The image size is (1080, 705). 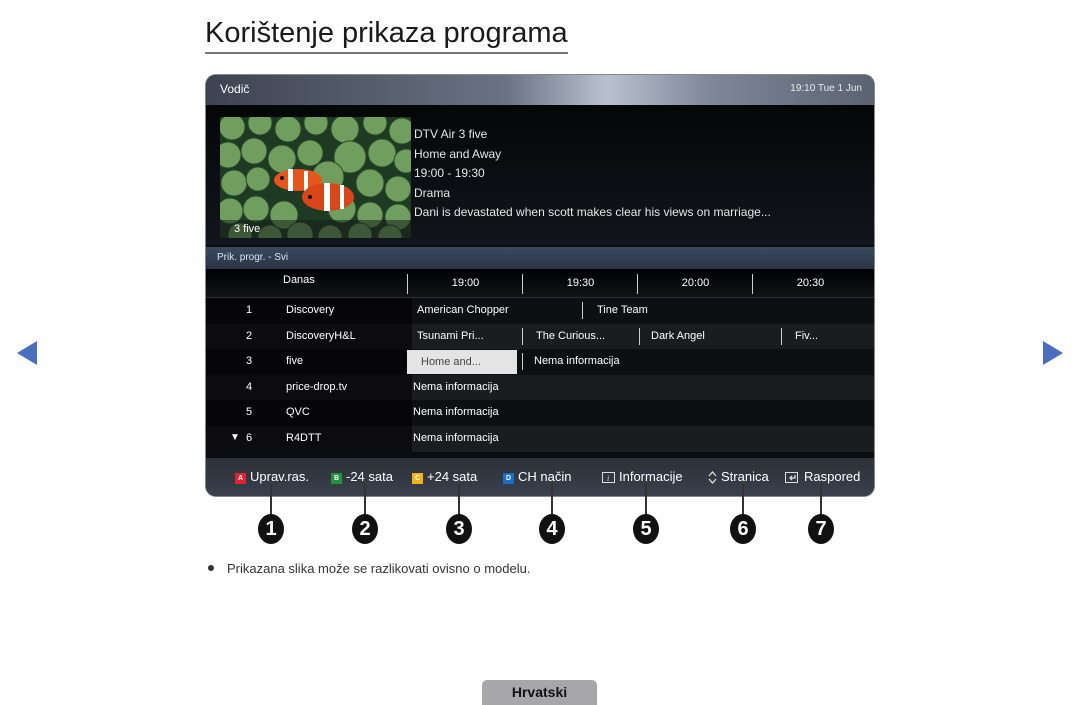 What do you see at coordinates (540, 90) in the screenshot?
I see `guide-header: Vodič 19:10 Tue 1 Jun` at bounding box center [540, 90].